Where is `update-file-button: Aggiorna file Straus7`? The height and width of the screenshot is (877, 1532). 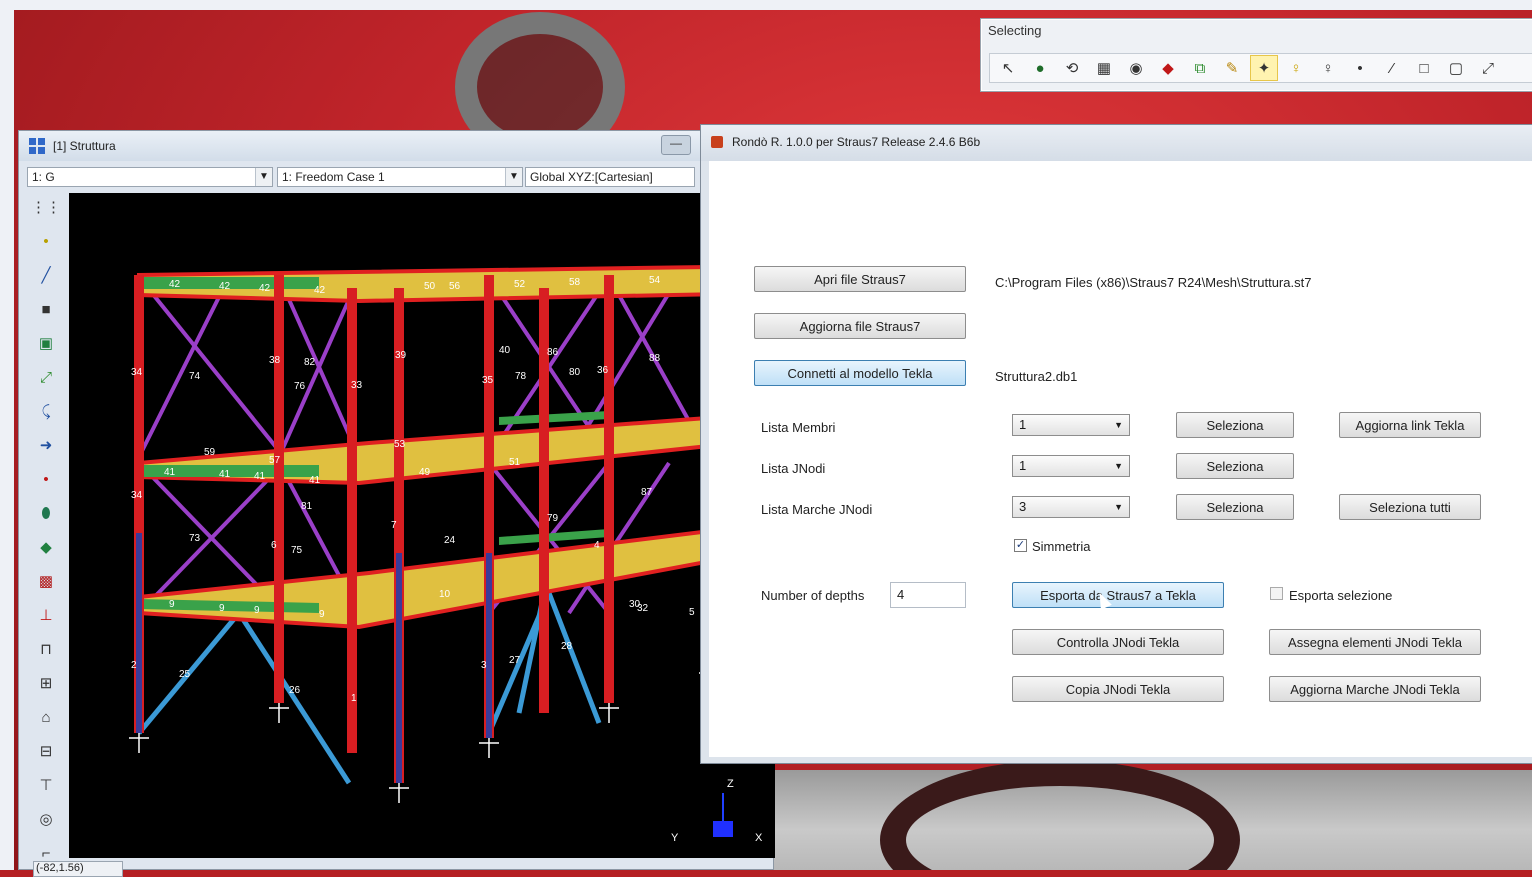
update-file-button: Aggiorna file Straus7 is located at coordinates (860, 326).